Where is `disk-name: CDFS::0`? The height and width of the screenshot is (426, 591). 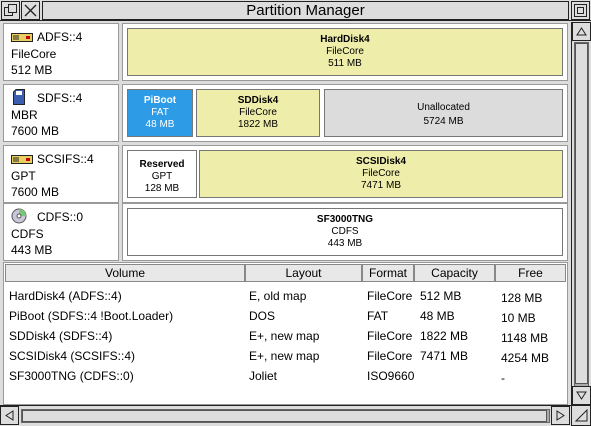
disk-name: CDFS::0 is located at coordinates (60, 217).